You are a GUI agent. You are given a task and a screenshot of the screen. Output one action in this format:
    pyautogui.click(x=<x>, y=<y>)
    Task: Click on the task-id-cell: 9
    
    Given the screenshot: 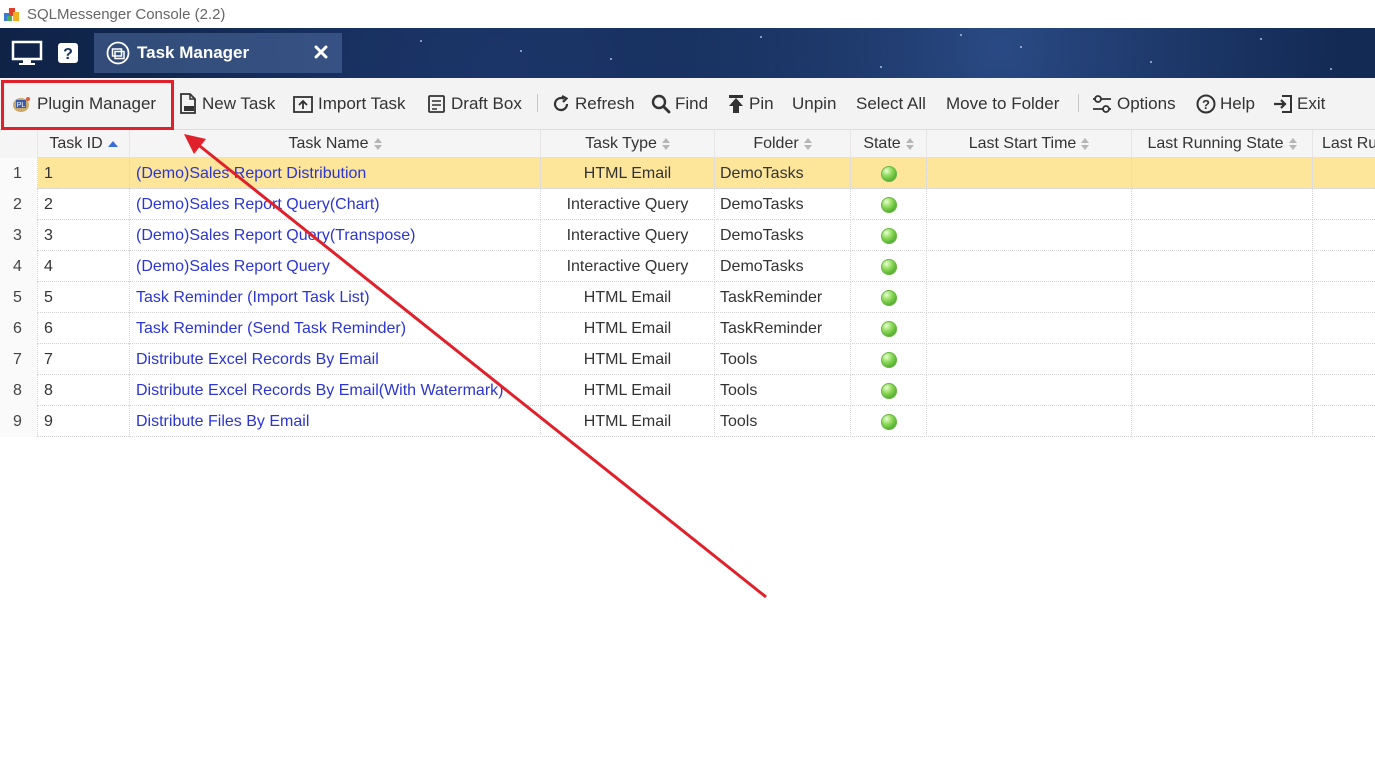 What is the action you would take?
    pyautogui.click(x=84, y=421)
    